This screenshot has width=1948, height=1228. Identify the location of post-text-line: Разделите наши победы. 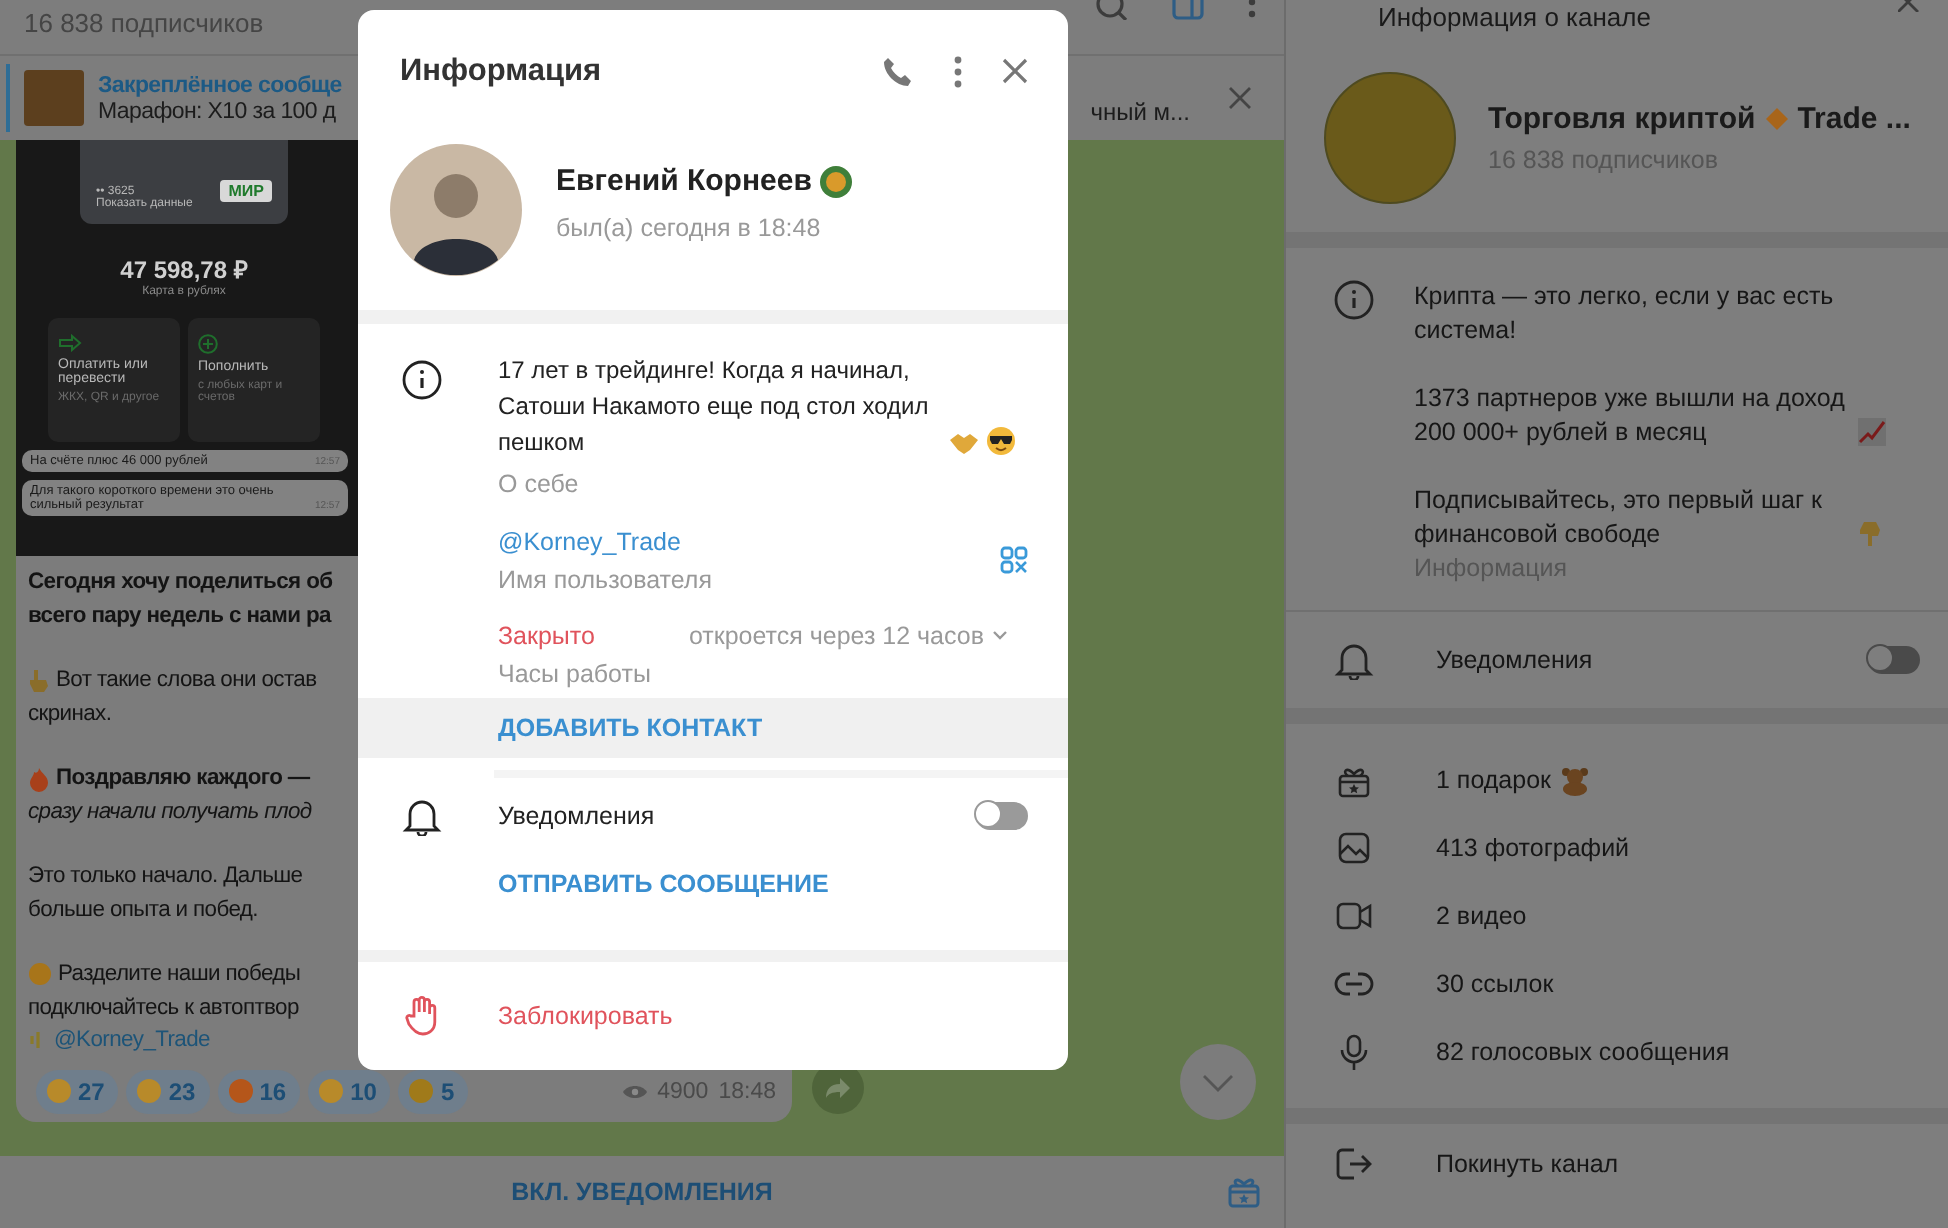
(179, 974).